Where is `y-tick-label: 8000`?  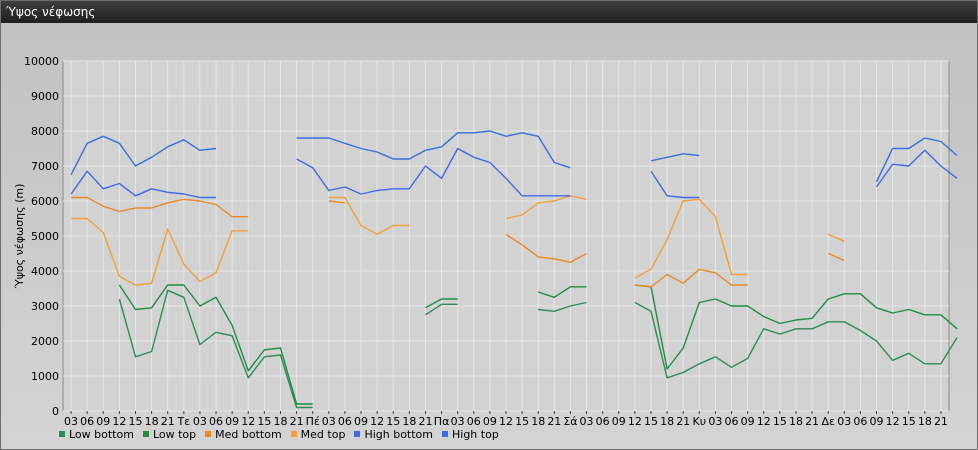
y-tick-label: 8000 is located at coordinates (45, 131).